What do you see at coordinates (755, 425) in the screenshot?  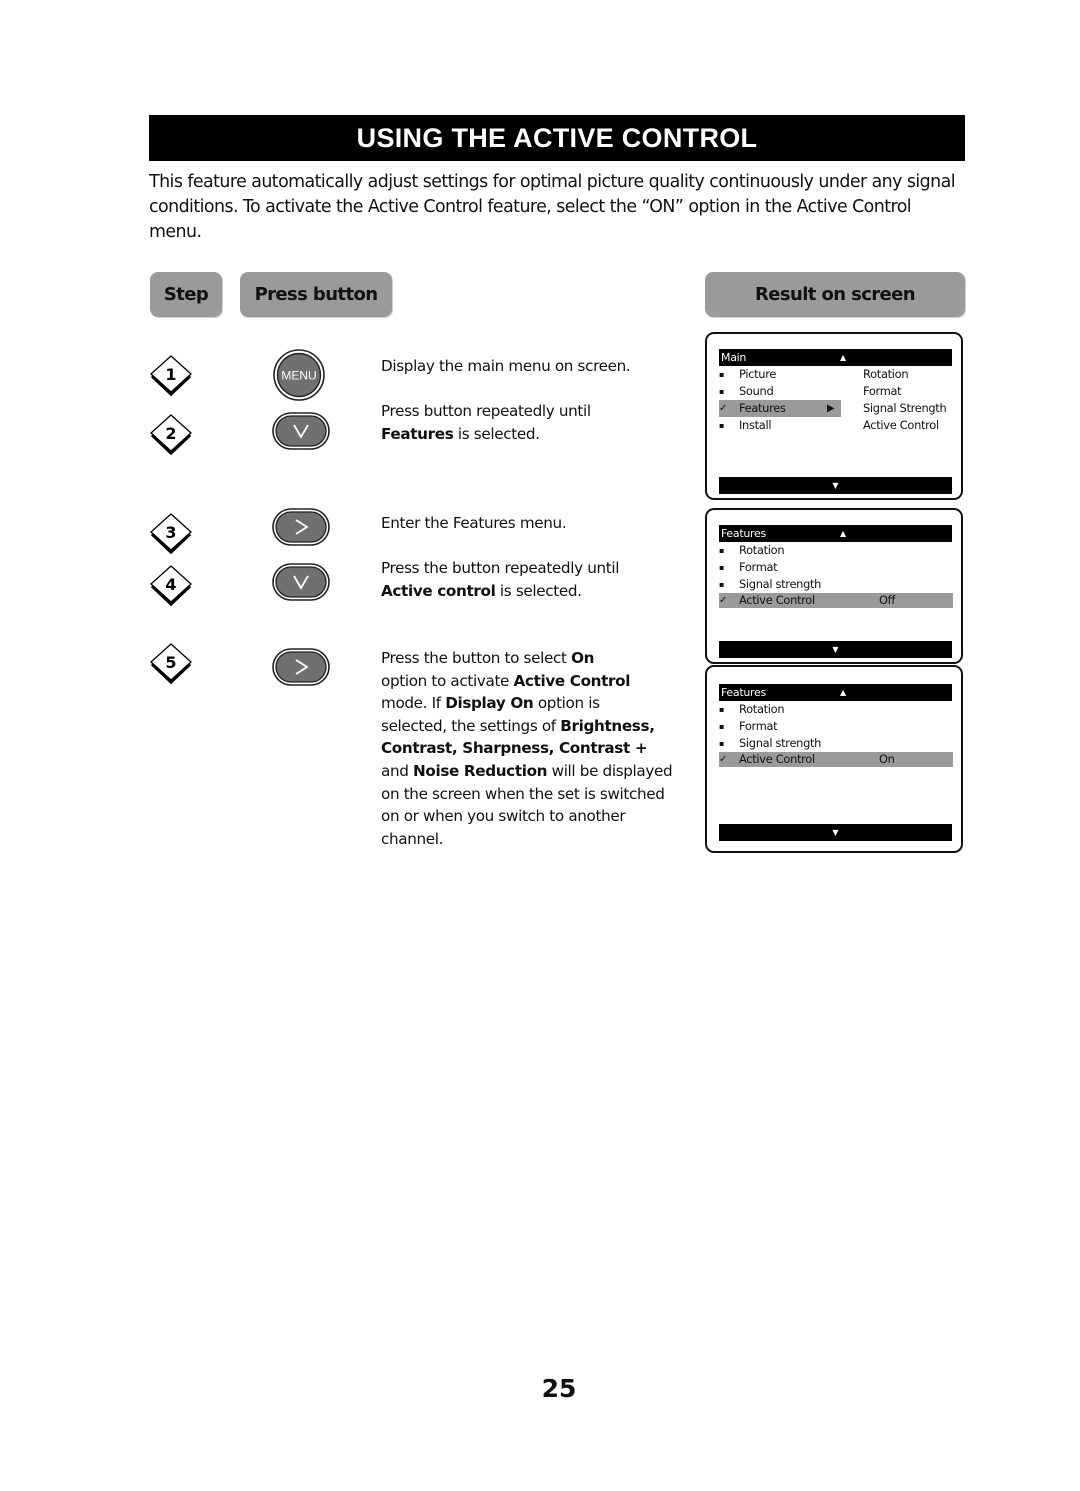 I see `menu-item-label: Install` at bounding box center [755, 425].